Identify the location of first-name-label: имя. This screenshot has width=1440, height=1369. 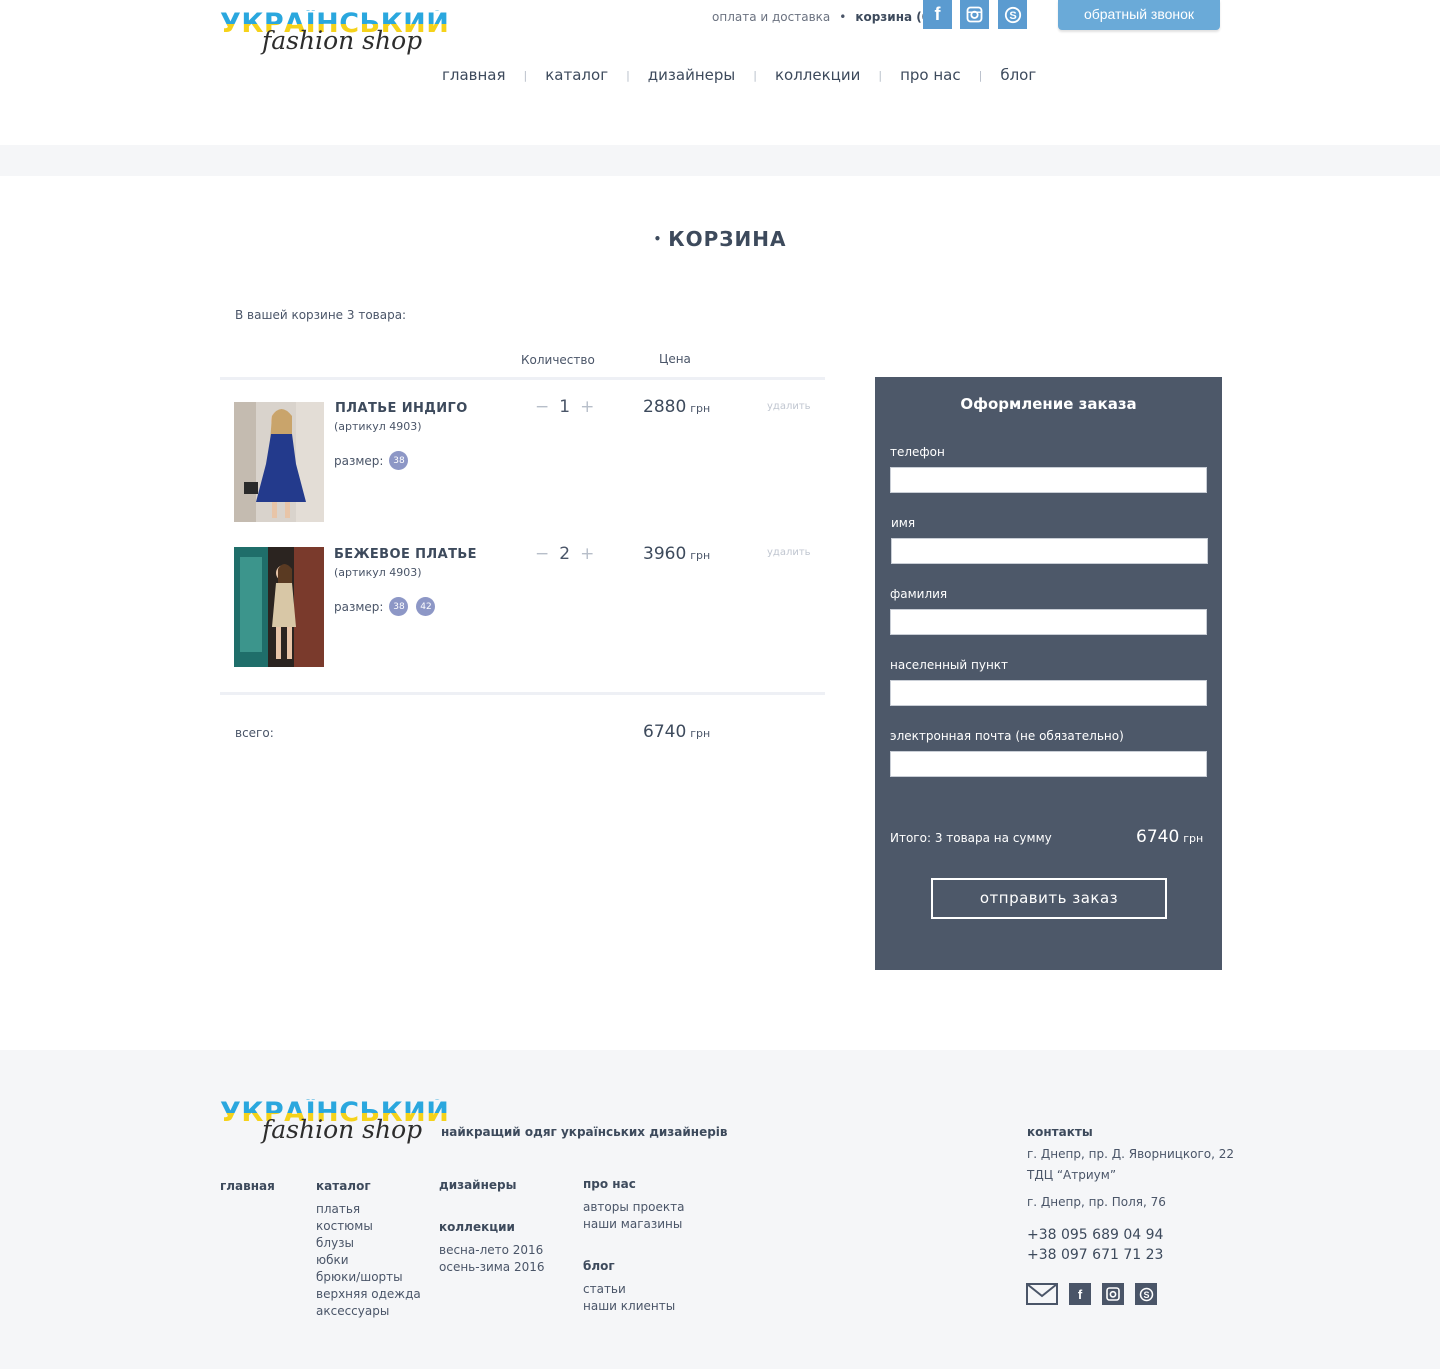
(903, 523).